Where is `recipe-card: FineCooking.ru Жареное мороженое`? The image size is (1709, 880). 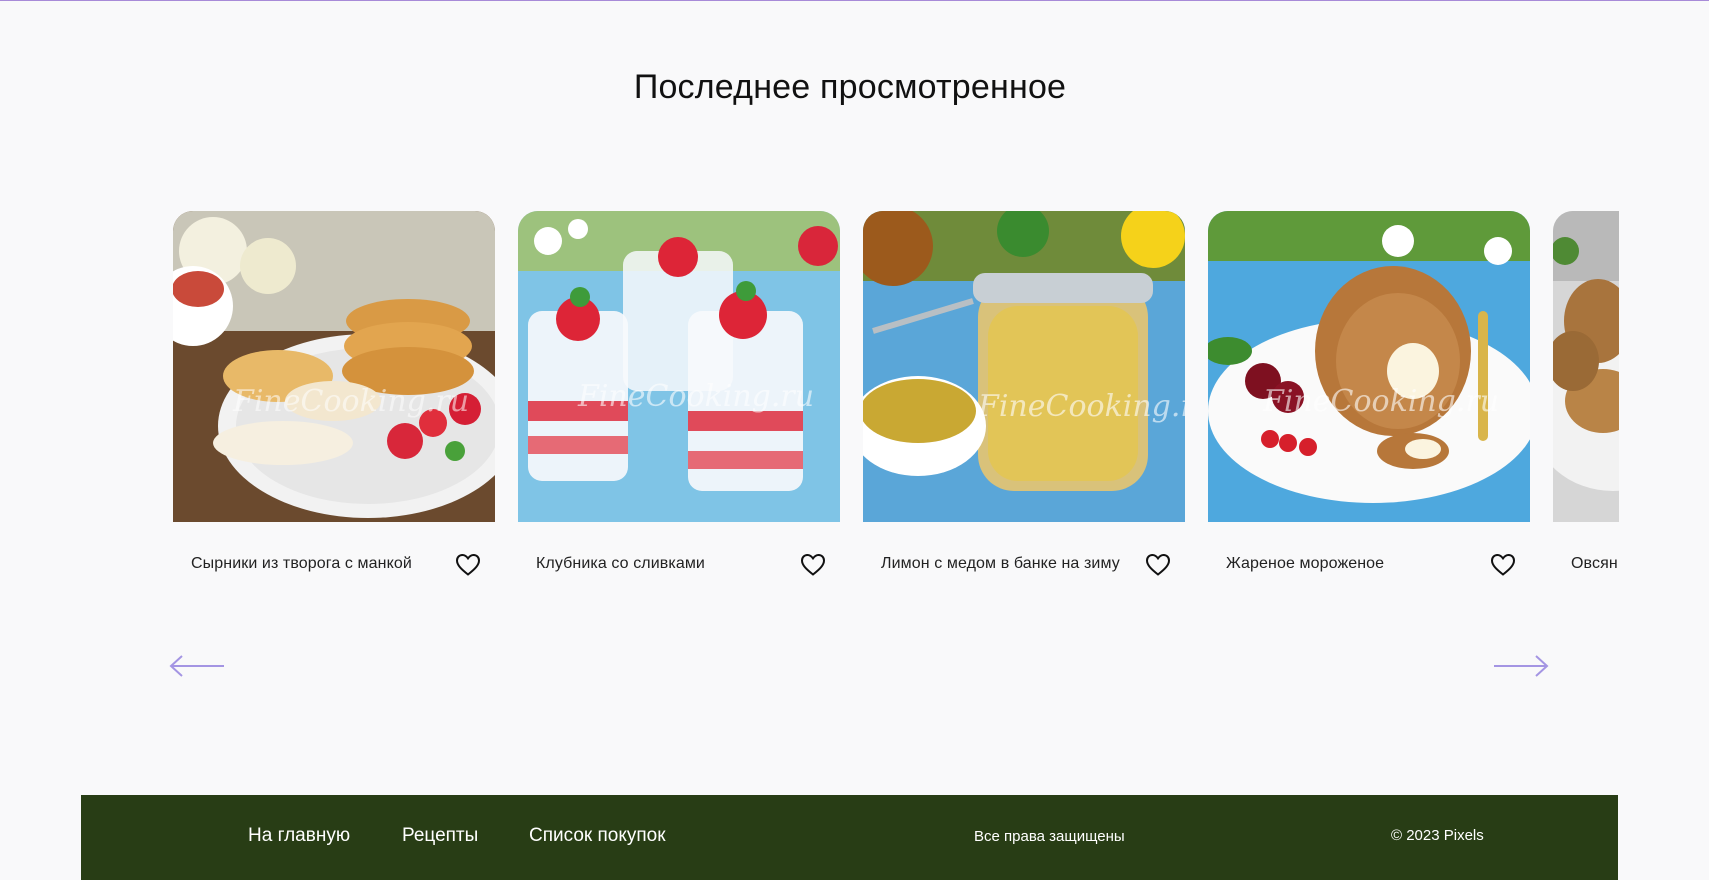 recipe-card: FineCooking.ru Жареное мороженое is located at coordinates (1369, 406).